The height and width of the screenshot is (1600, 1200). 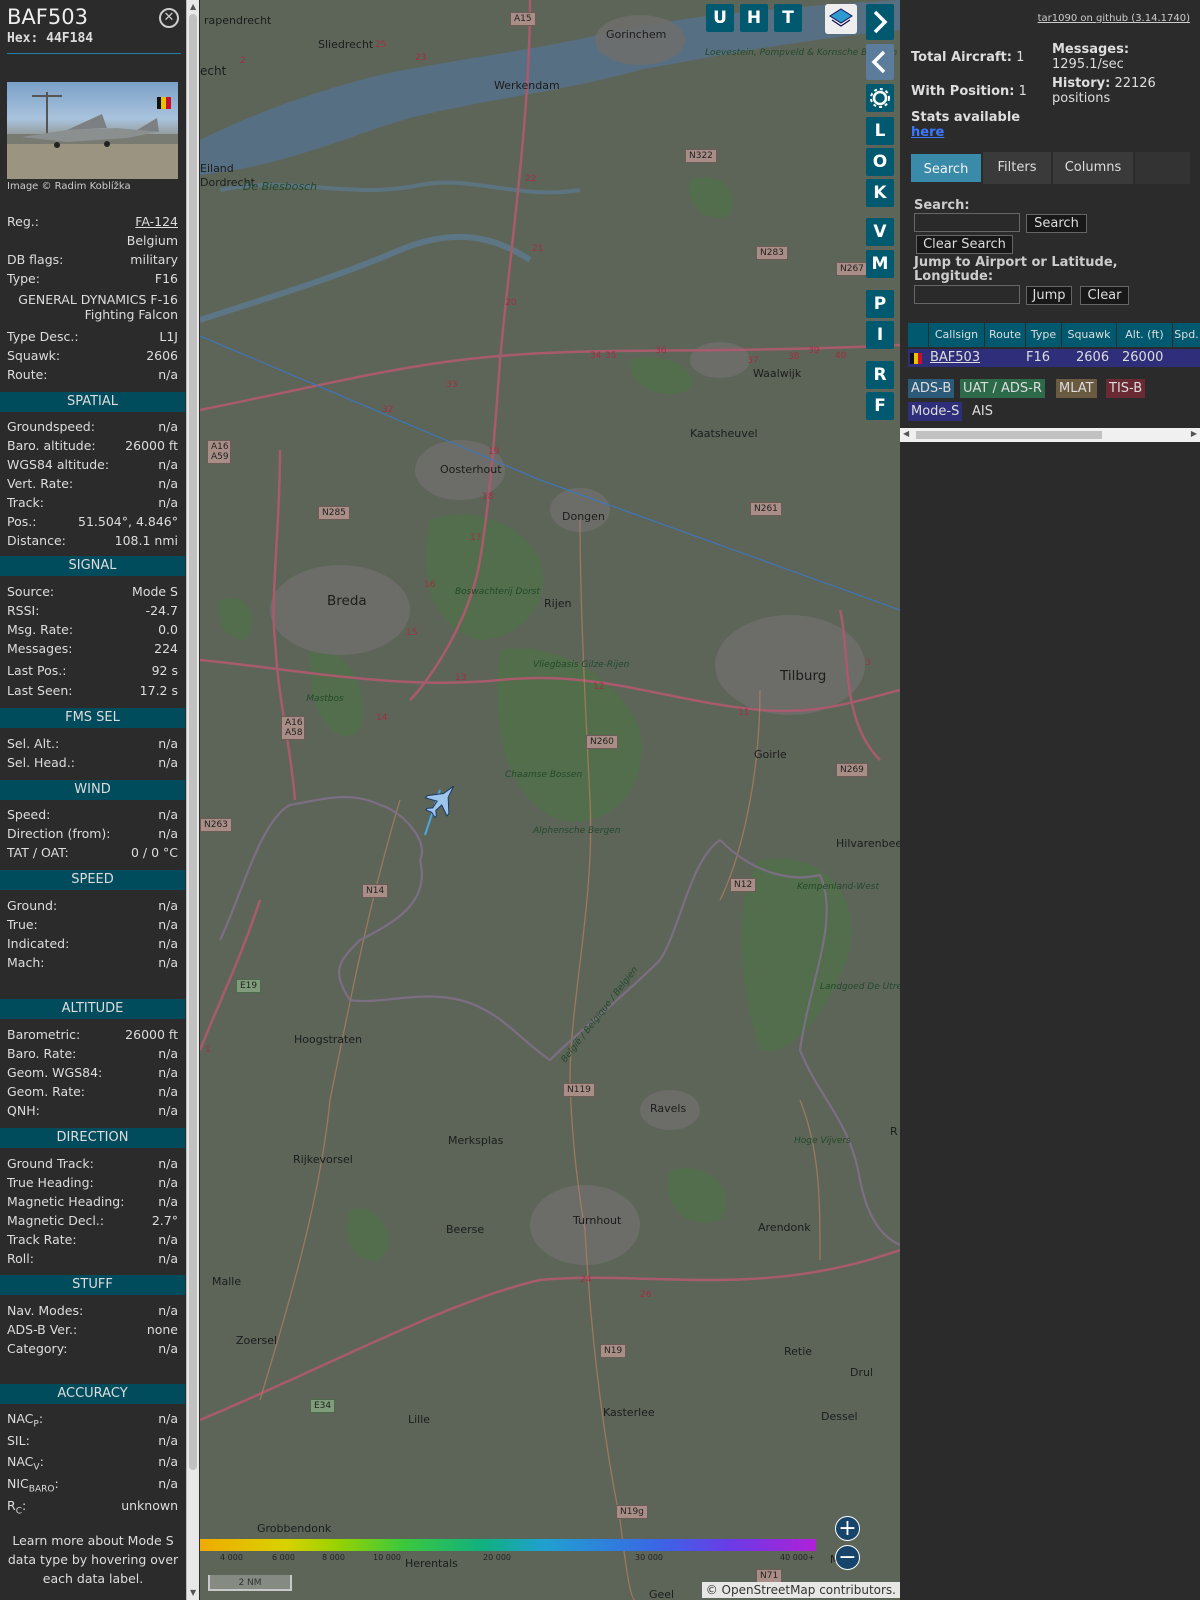 I want to click on reg-link: FA-124, so click(x=156, y=221).